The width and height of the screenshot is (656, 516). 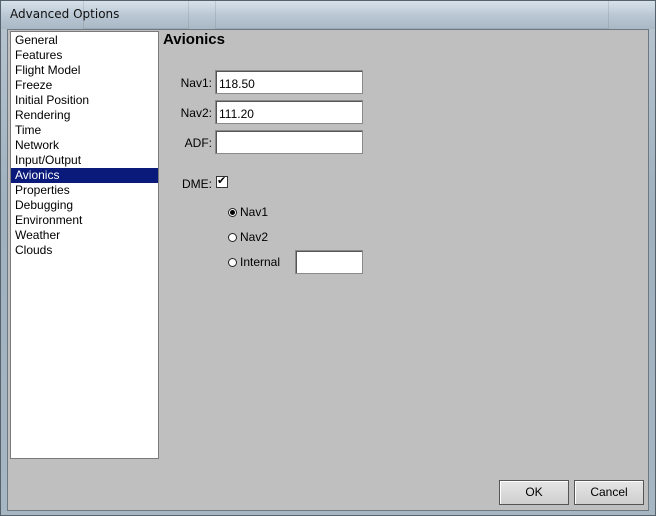 I want to click on category-item-initial-position: Initial Position, so click(x=84, y=100).